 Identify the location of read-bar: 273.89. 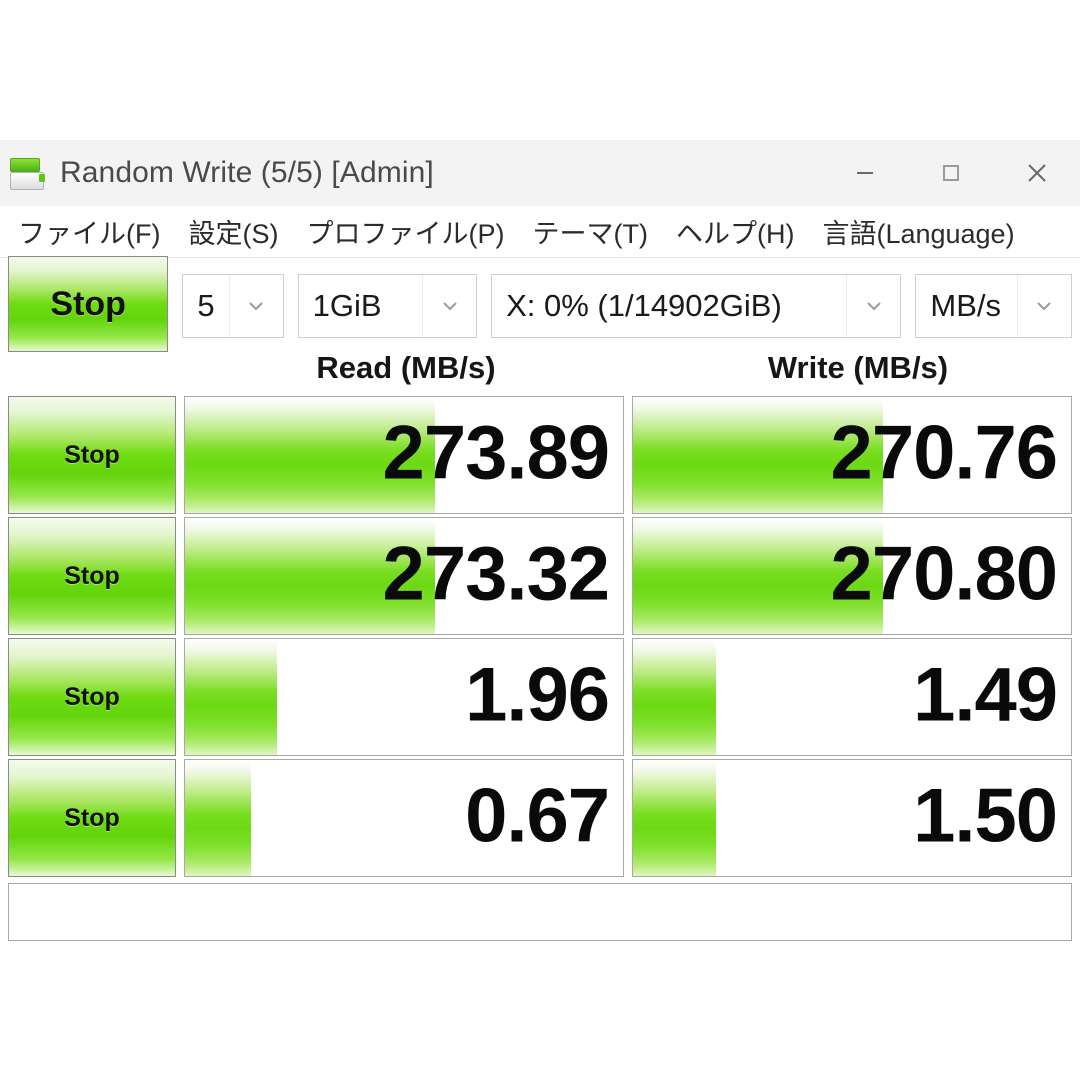
(404, 455).